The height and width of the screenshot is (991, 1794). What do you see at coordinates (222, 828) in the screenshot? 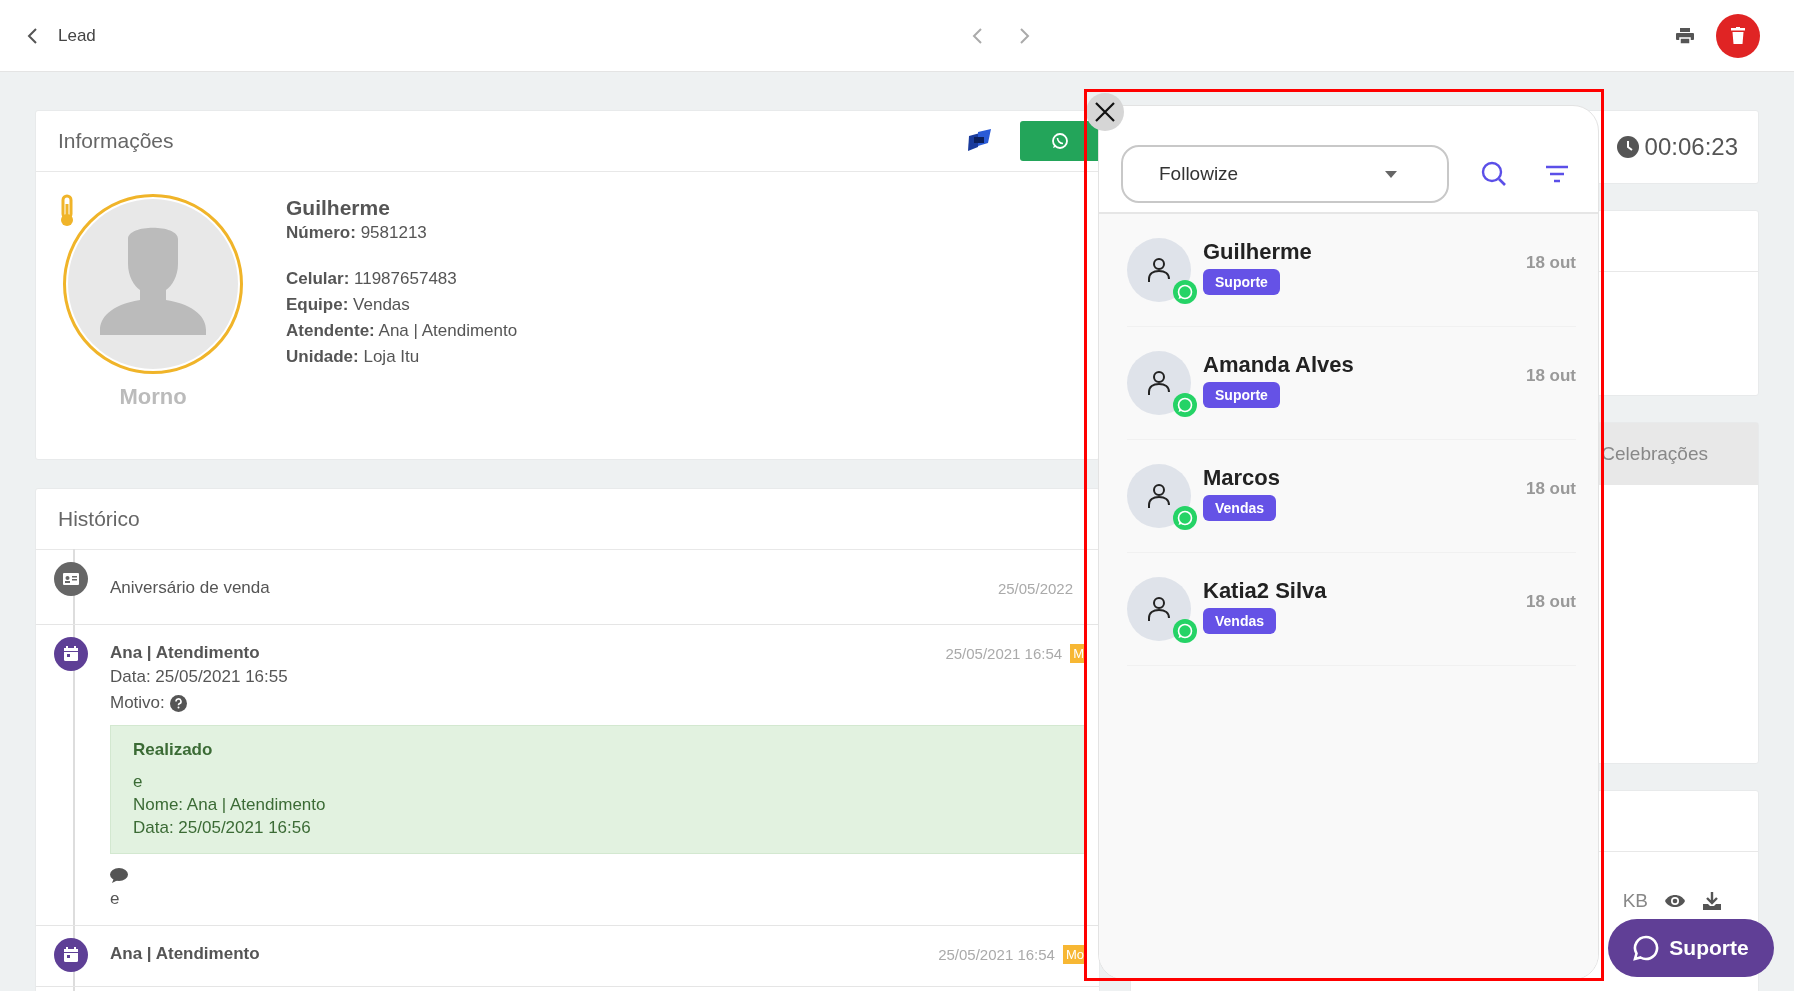
I see `result-line: Data: 25/05/2021 16:56` at bounding box center [222, 828].